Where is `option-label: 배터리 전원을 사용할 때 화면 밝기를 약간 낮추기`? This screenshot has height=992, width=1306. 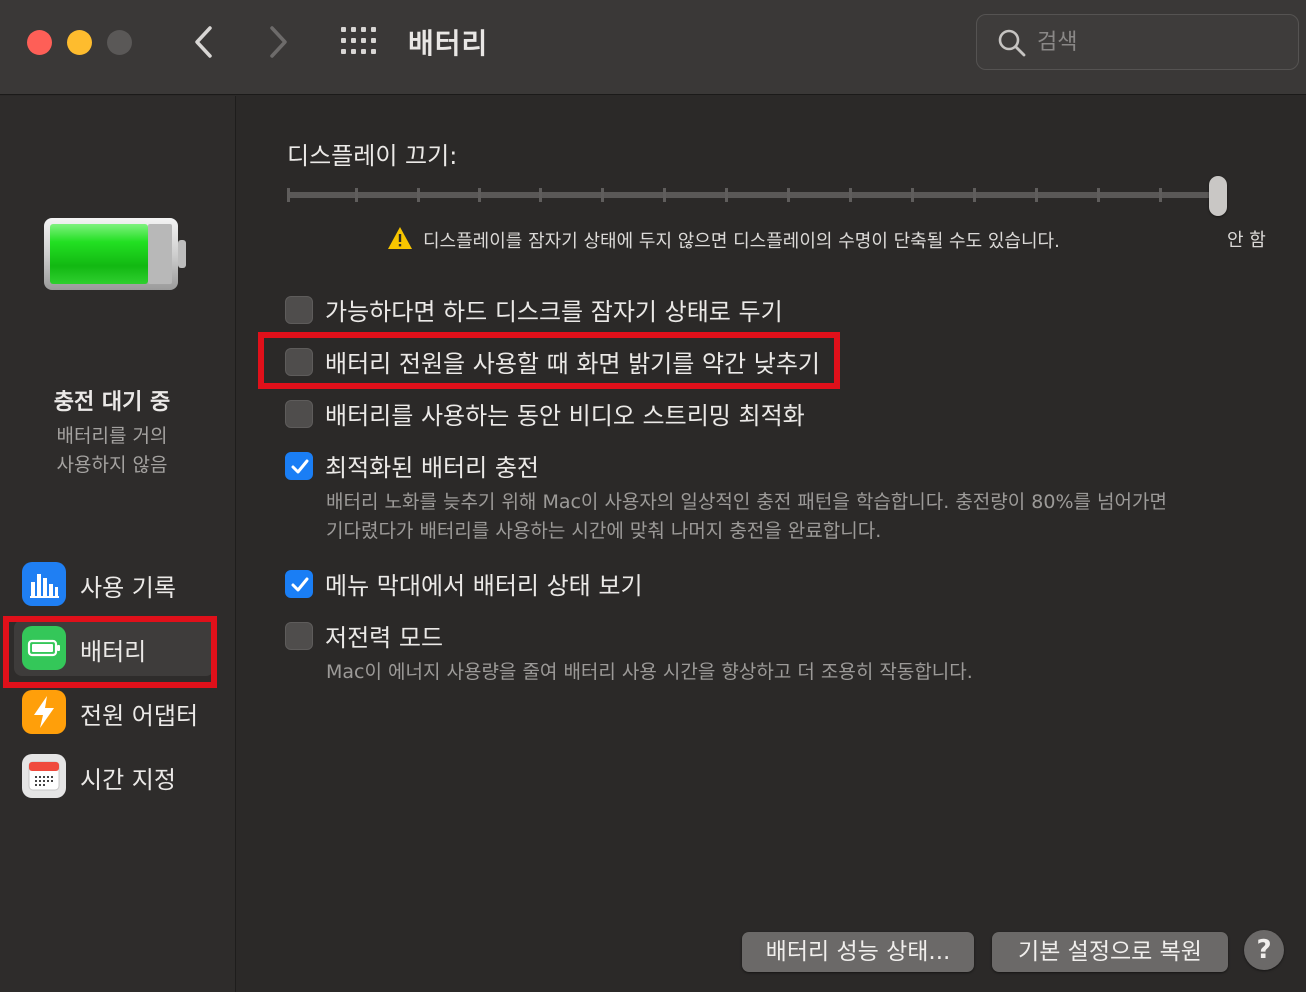
option-label: 배터리 전원을 사용할 때 화면 밝기를 약간 낮추기 is located at coordinates (573, 364).